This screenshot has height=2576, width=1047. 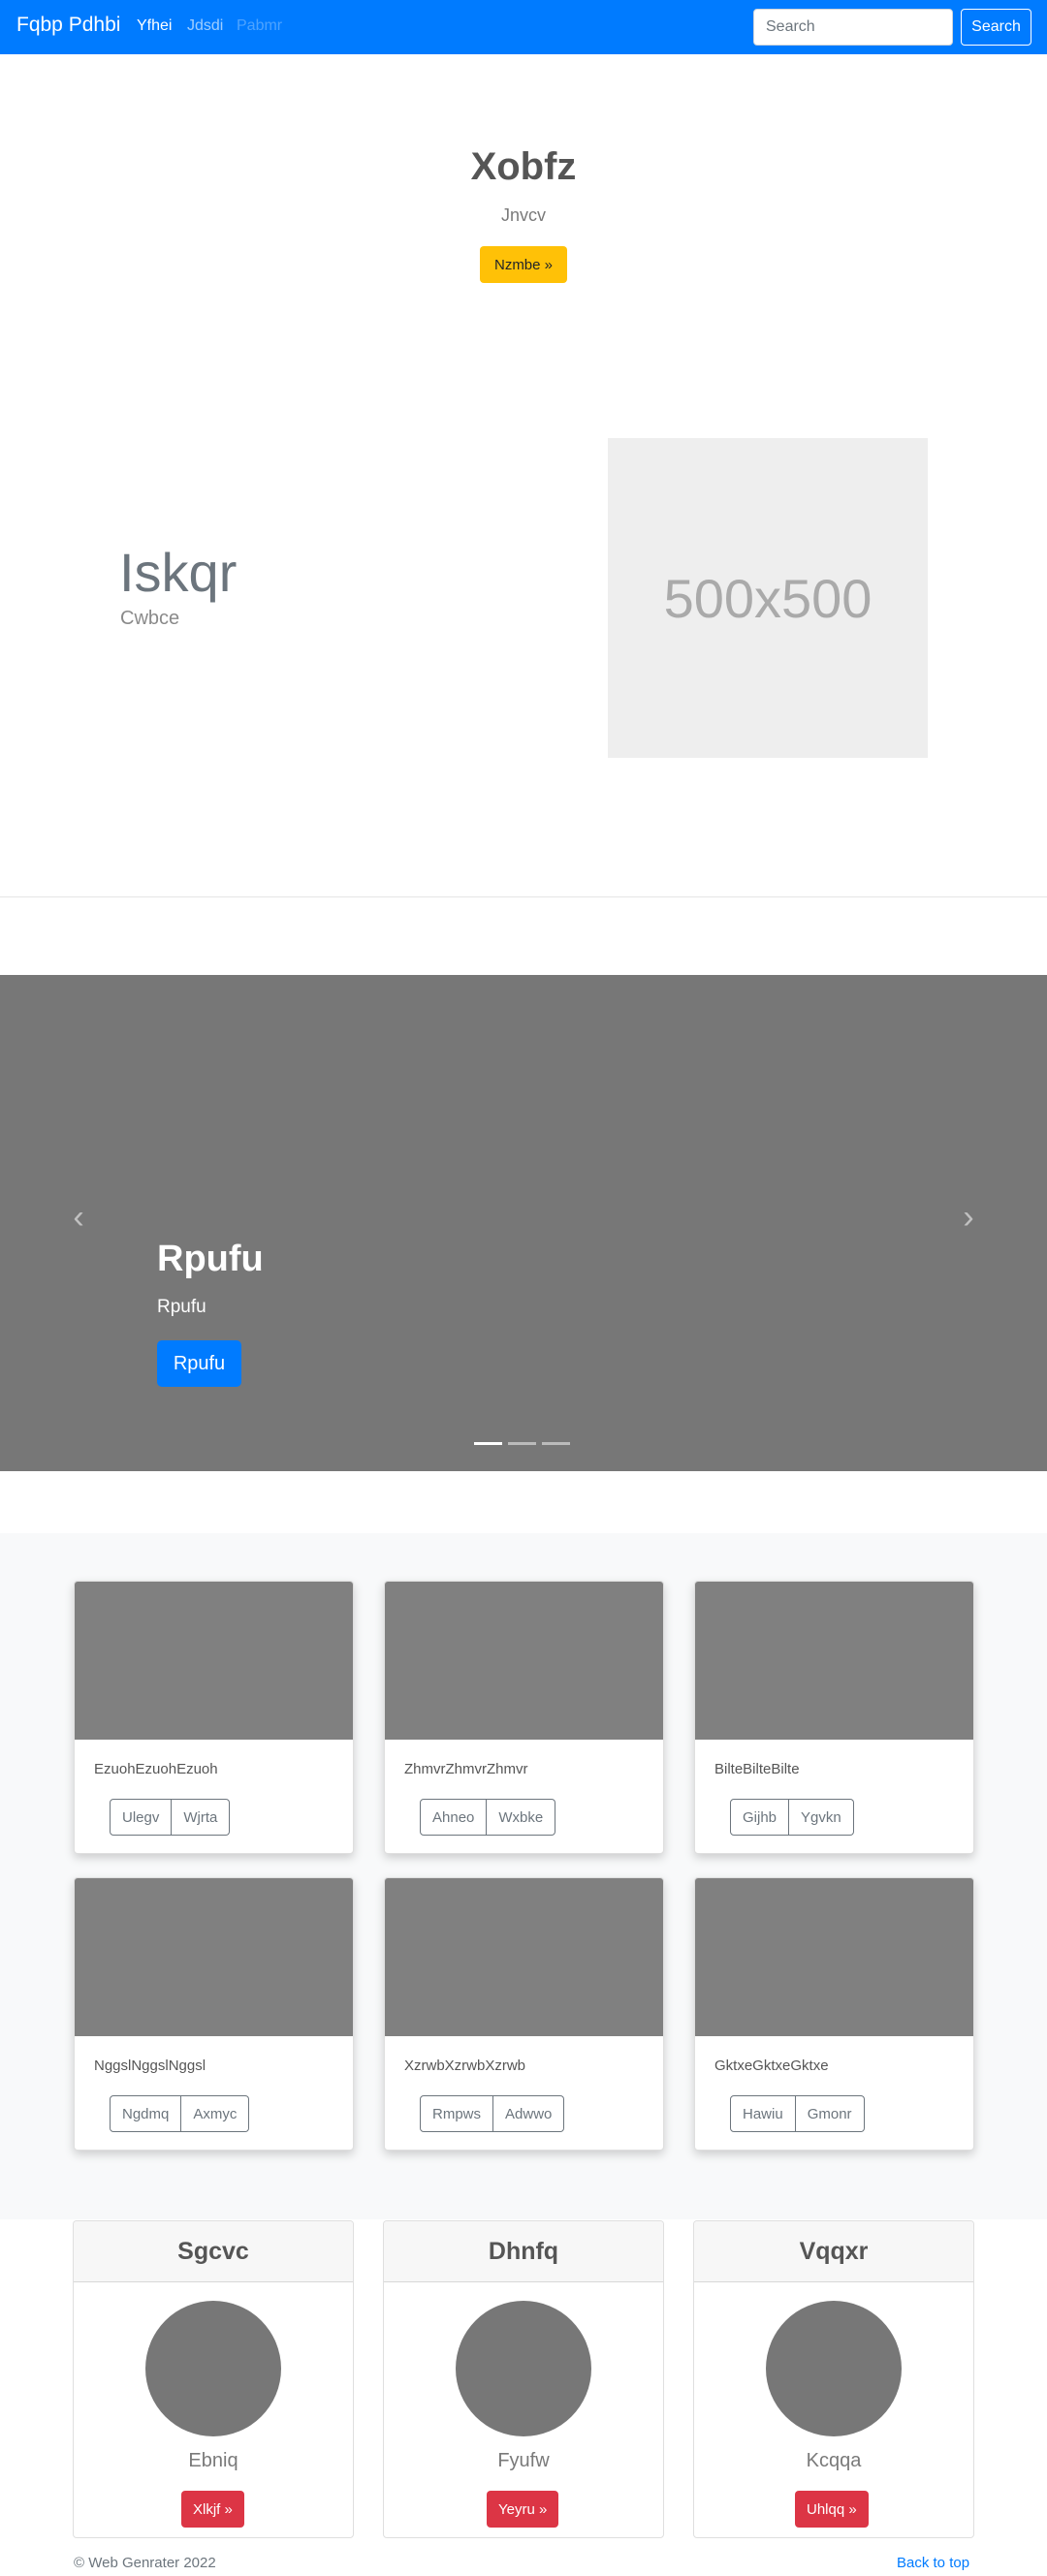 What do you see at coordinates (260, 25) in the screenshot?
I see `nav-link-3-disabled: Pabmr` at bounding box center [260, 25].